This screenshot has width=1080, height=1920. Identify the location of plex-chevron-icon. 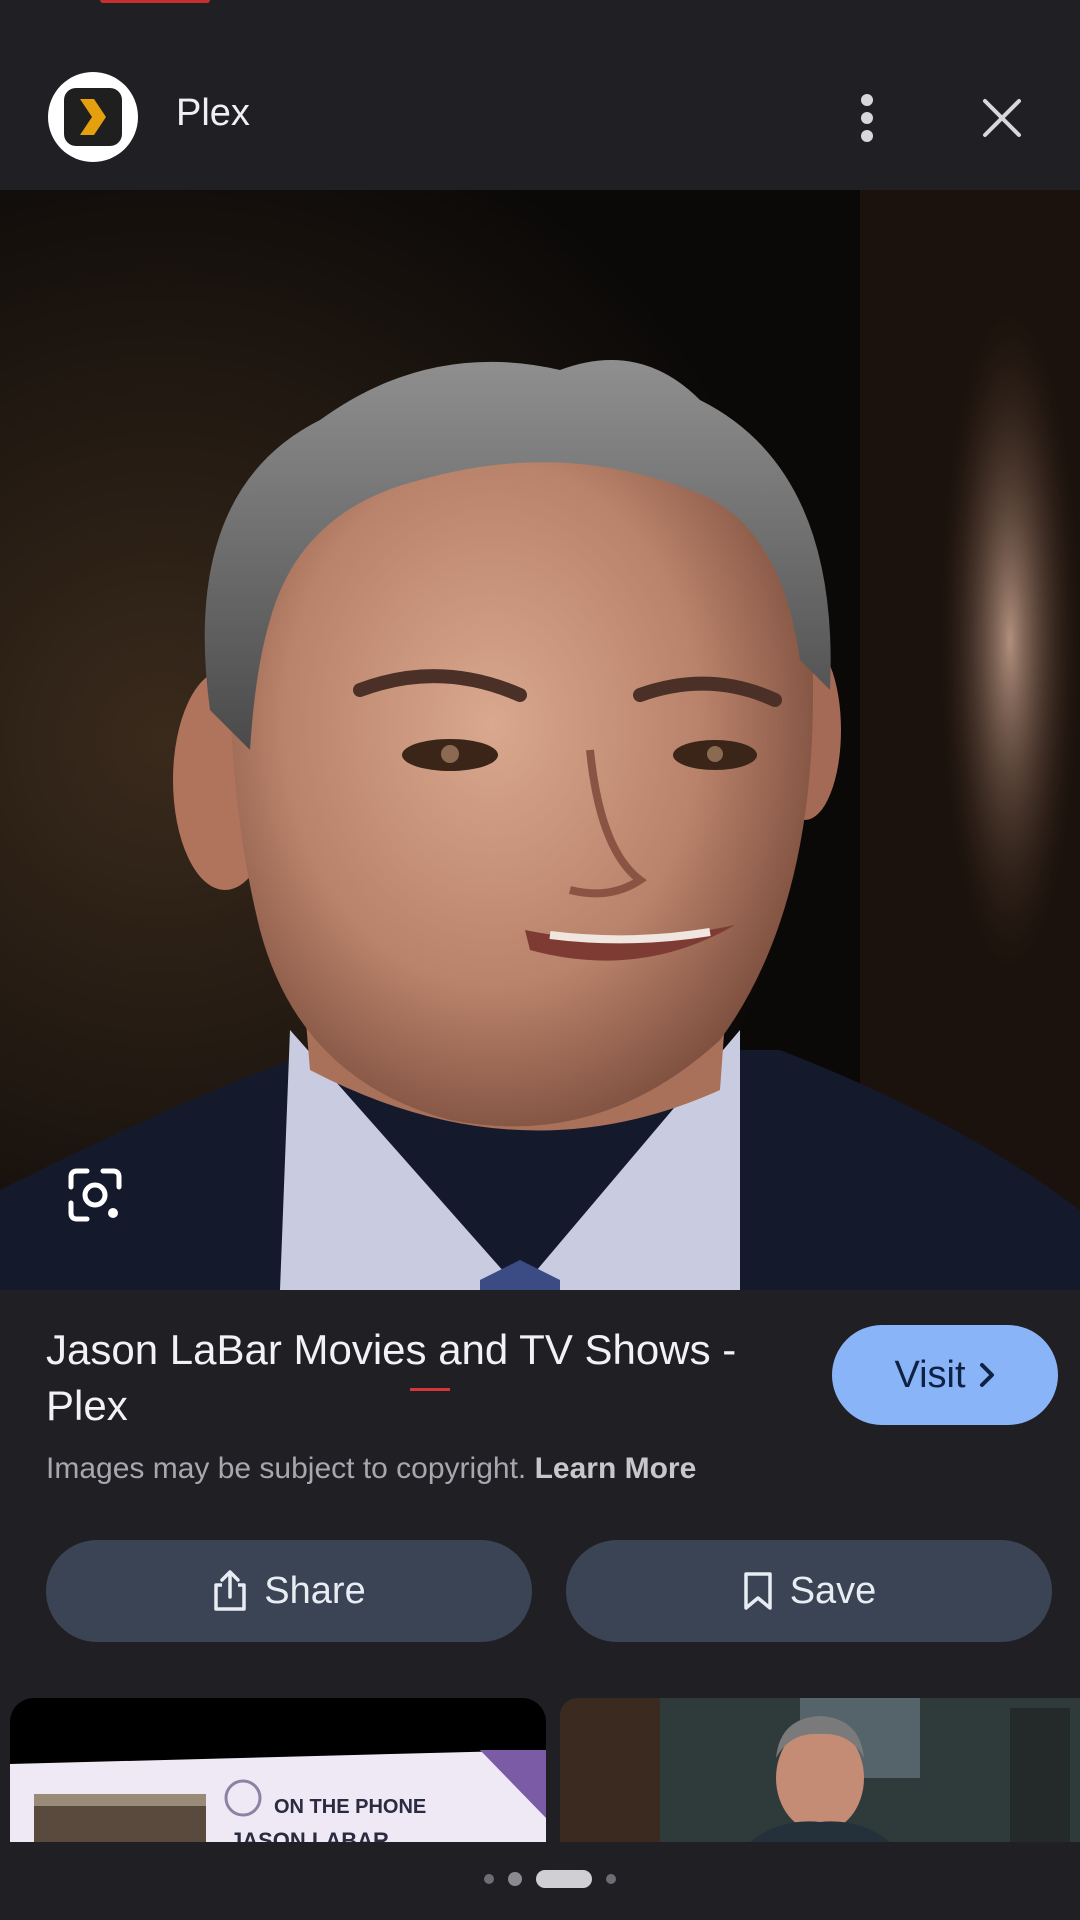
(93, 117).